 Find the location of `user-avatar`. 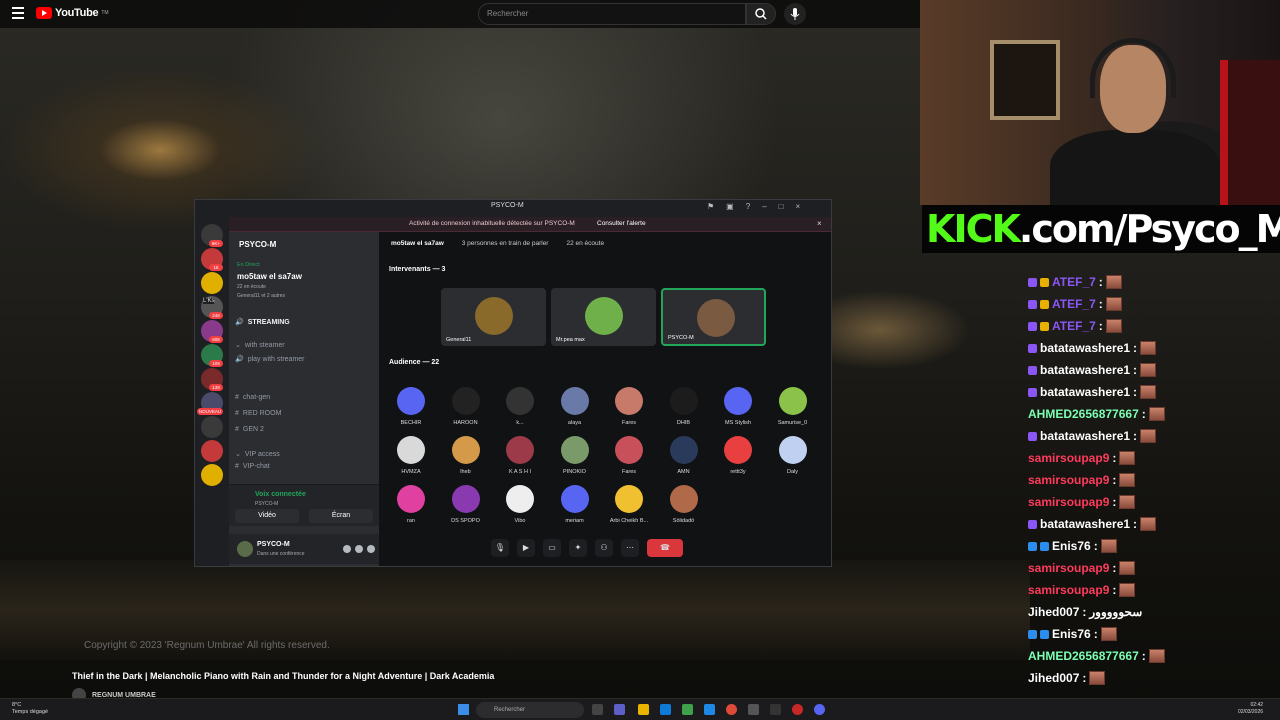

user-avatar is located at coordinates (245, 549).